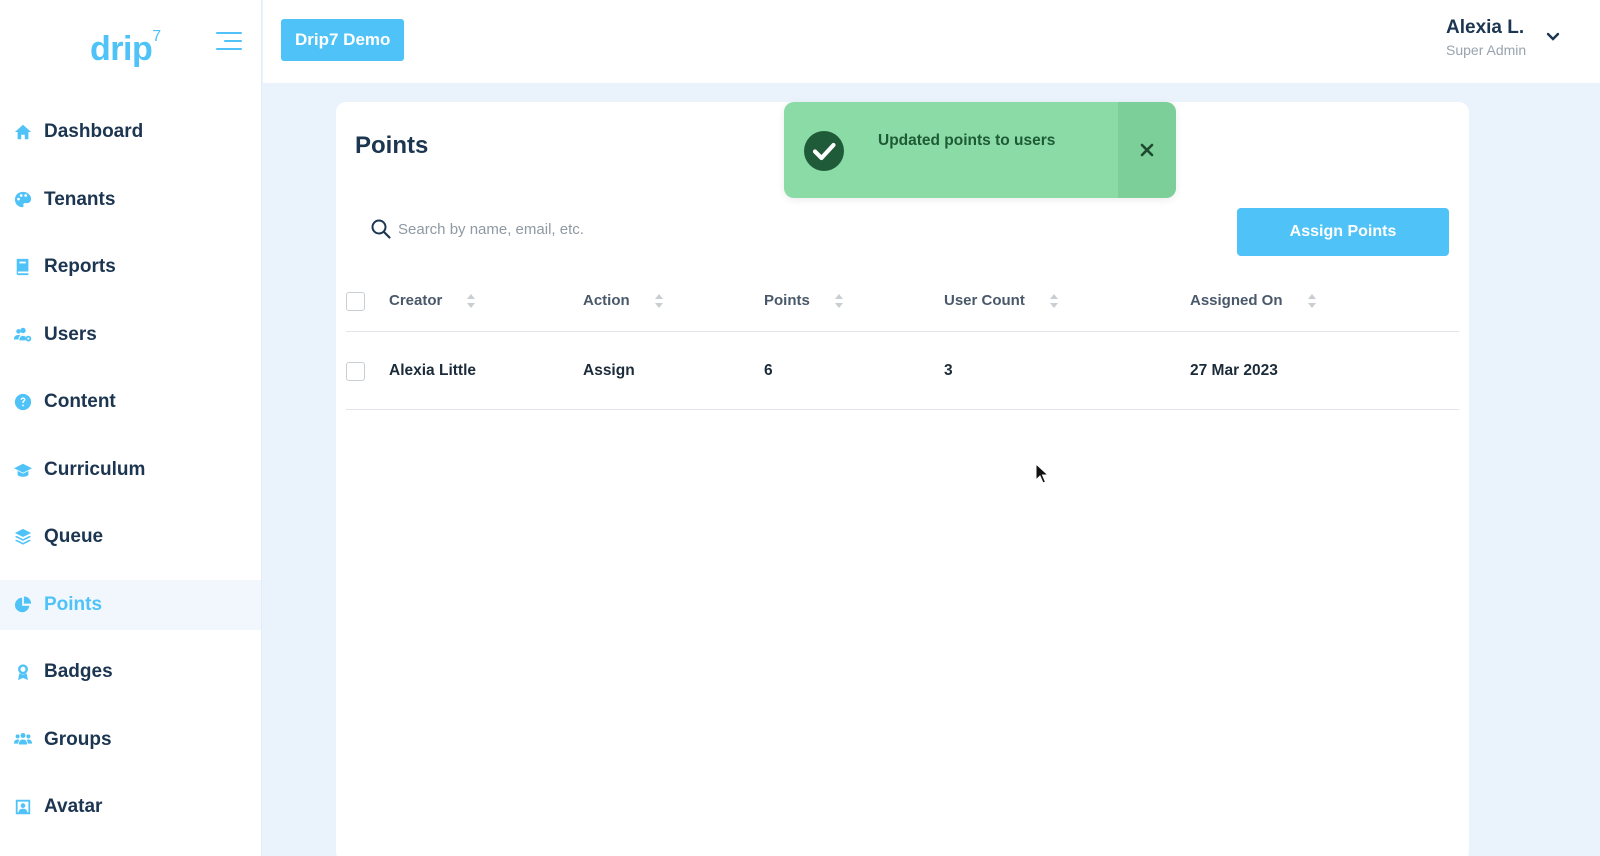 The width and height of the screenshot is (1600, 856). Describe the element at coordinates (78, 739) in the screenshot. I see `sidebar-item-label: Groups` at that location.